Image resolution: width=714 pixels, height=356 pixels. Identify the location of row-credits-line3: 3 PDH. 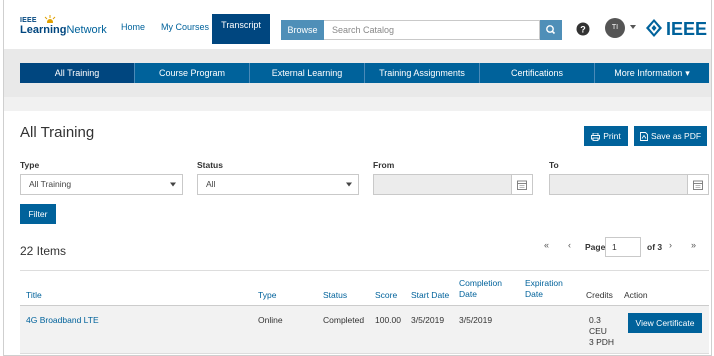
(602, 342).